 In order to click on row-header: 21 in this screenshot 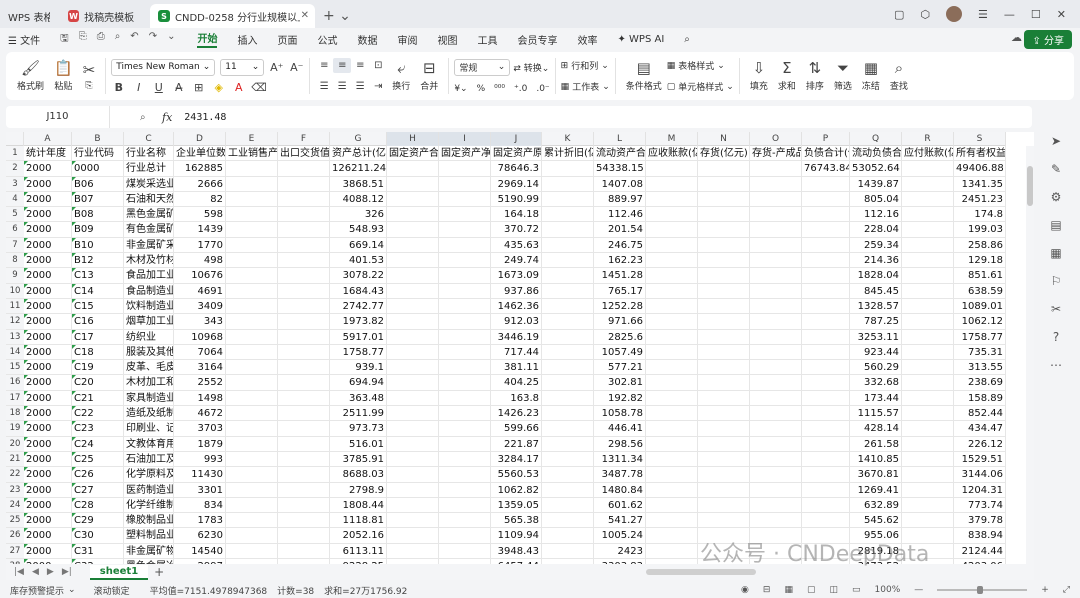, I will do `click(15, 459)`.